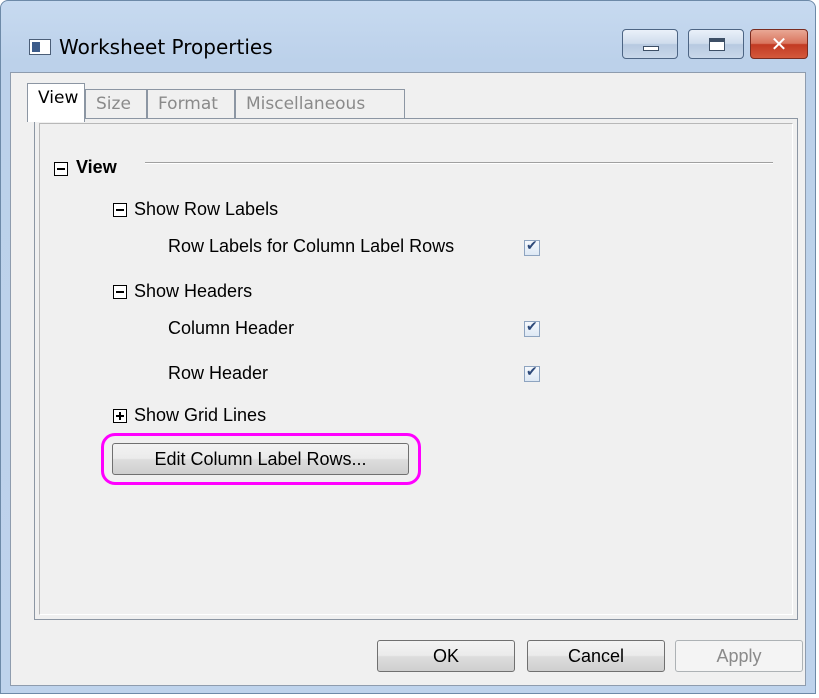 The height and width of the screenshot is (698, 819). Describe the element at coordinates (96, 167) in the screenshot. I see `tree-node-view: View` at that location.